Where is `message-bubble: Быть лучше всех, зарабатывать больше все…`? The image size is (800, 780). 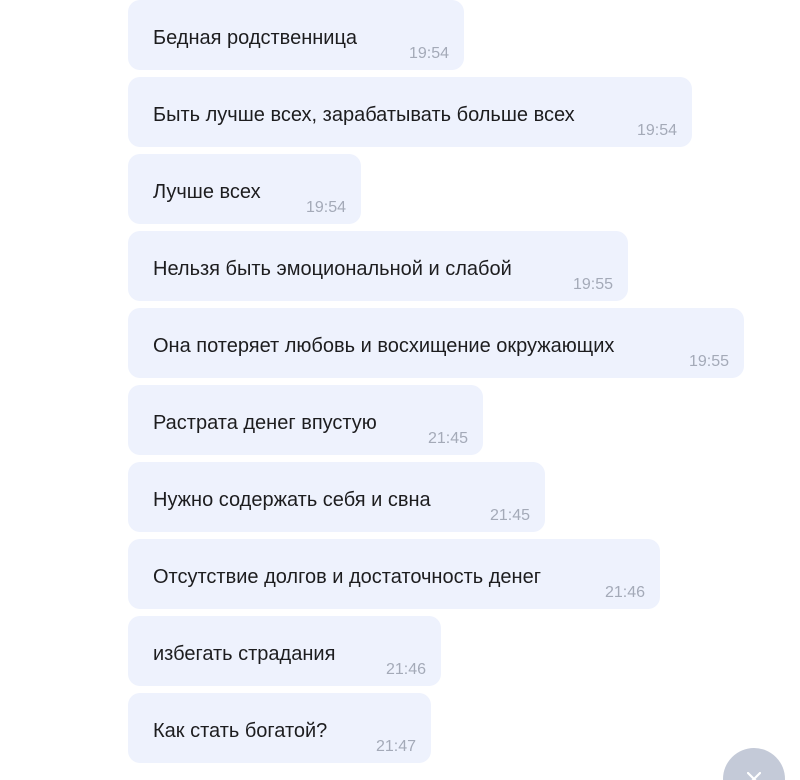
message-bubble: Быть лучше всех, зарабатывать больше все… is located at coordinates (410, 112).